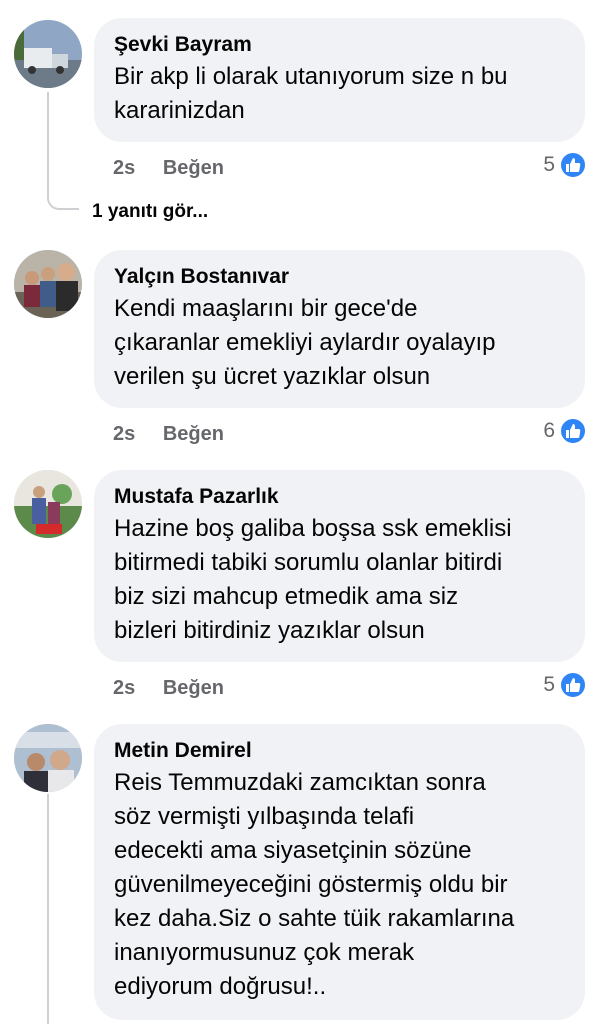 This screenshot has width=605, height=1024. I want to click on reaction-count: 6, so click(565, 431).